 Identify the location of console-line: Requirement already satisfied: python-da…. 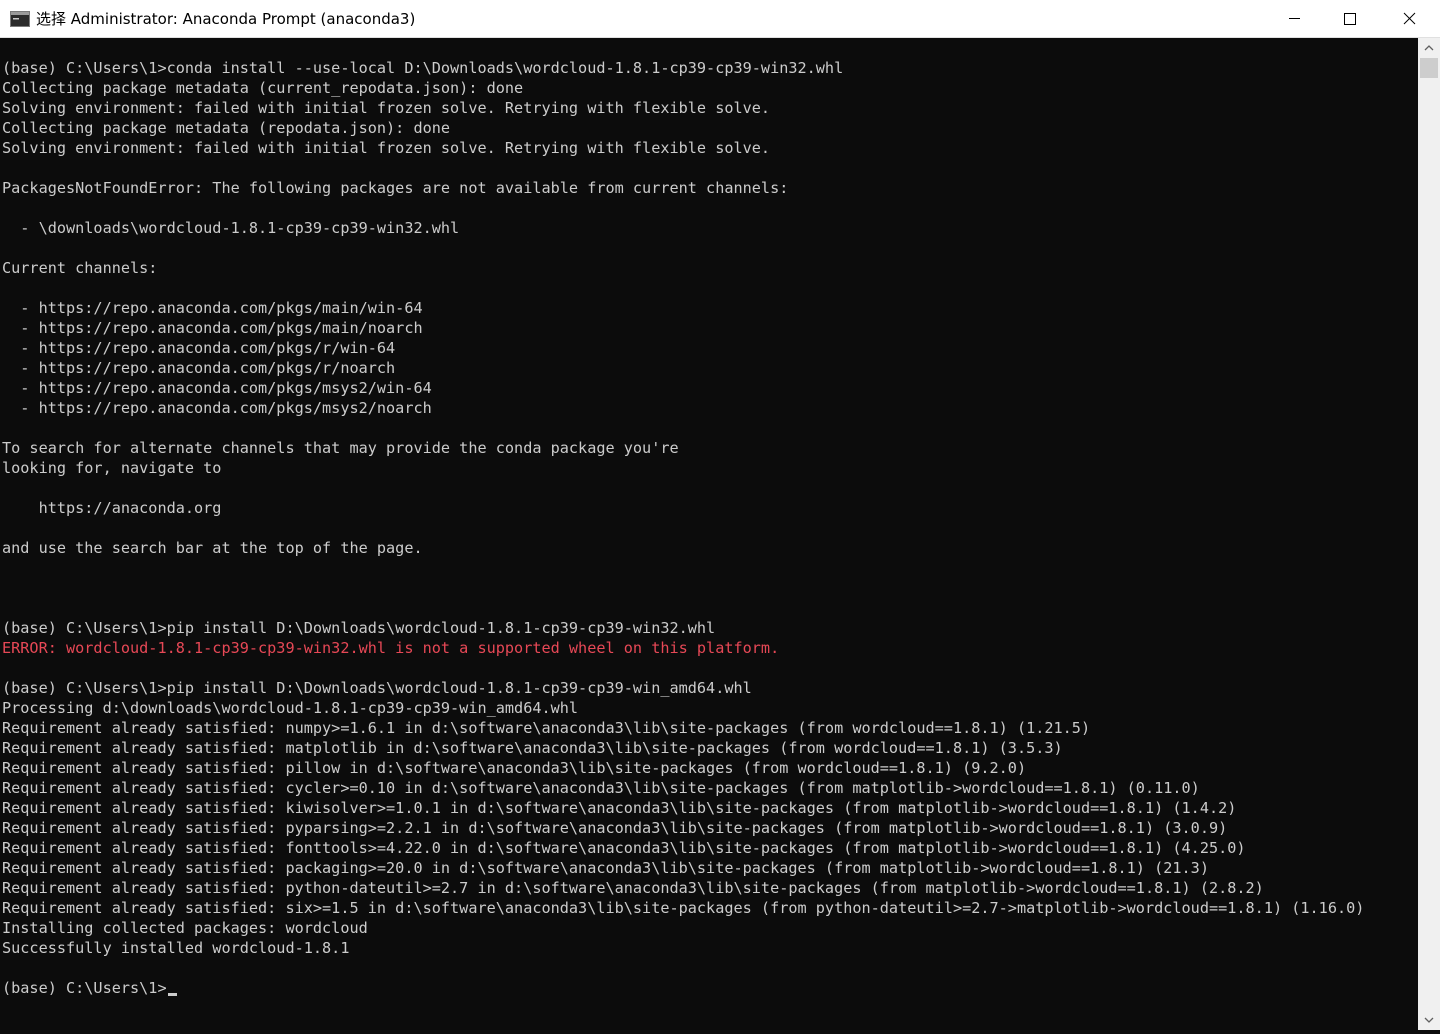
(633, 888).